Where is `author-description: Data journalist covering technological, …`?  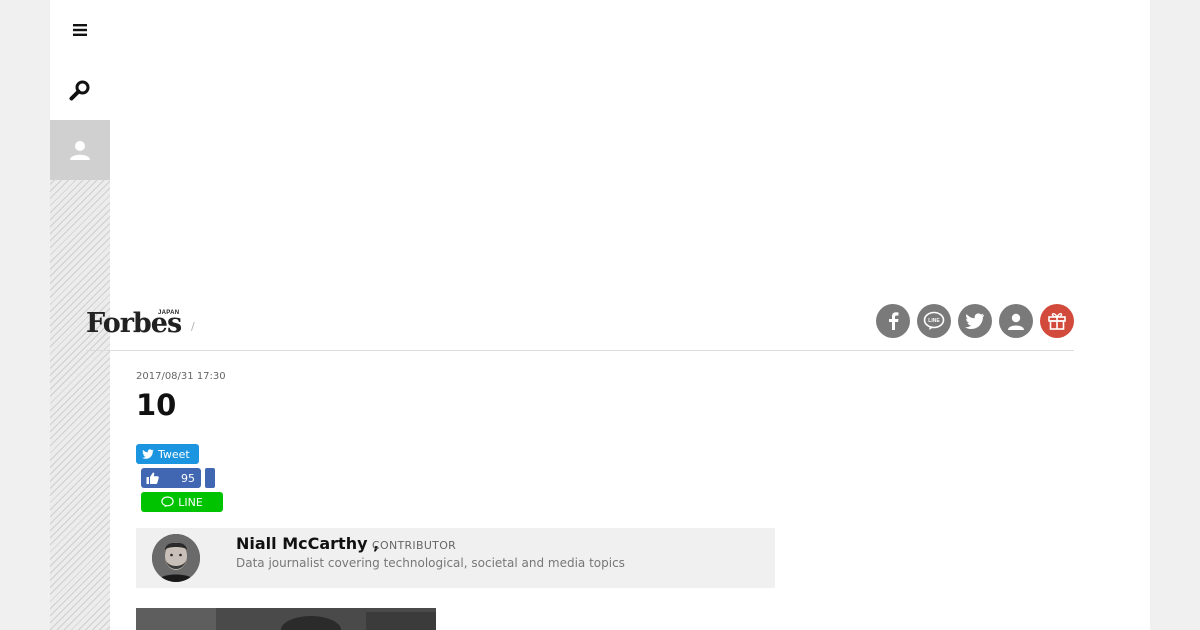 author-description: Data journalist covering technological, … is located at coordinates (430, 563).